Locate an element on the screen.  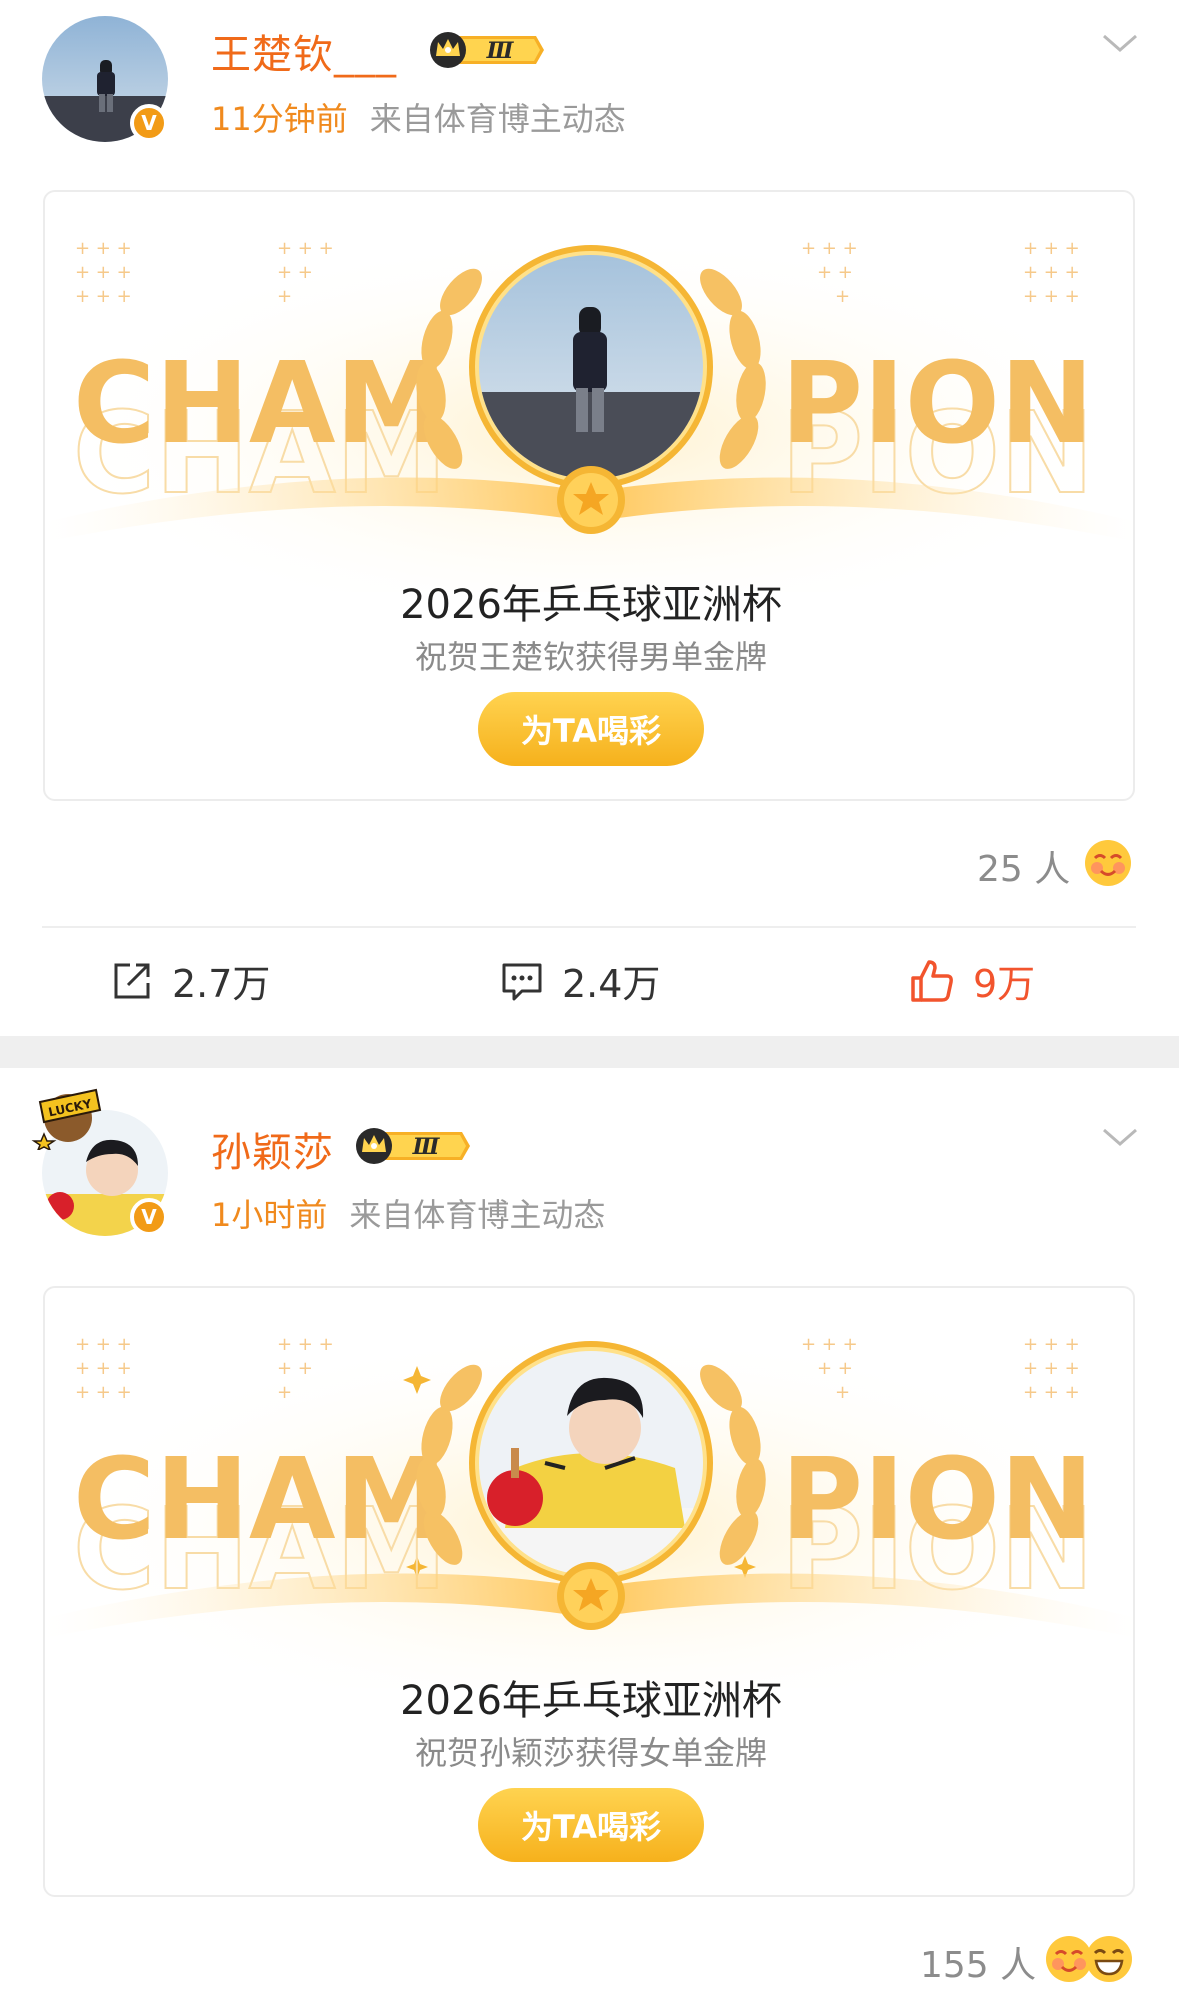
like-count: 9万 is located at coordinates (1004, 984).